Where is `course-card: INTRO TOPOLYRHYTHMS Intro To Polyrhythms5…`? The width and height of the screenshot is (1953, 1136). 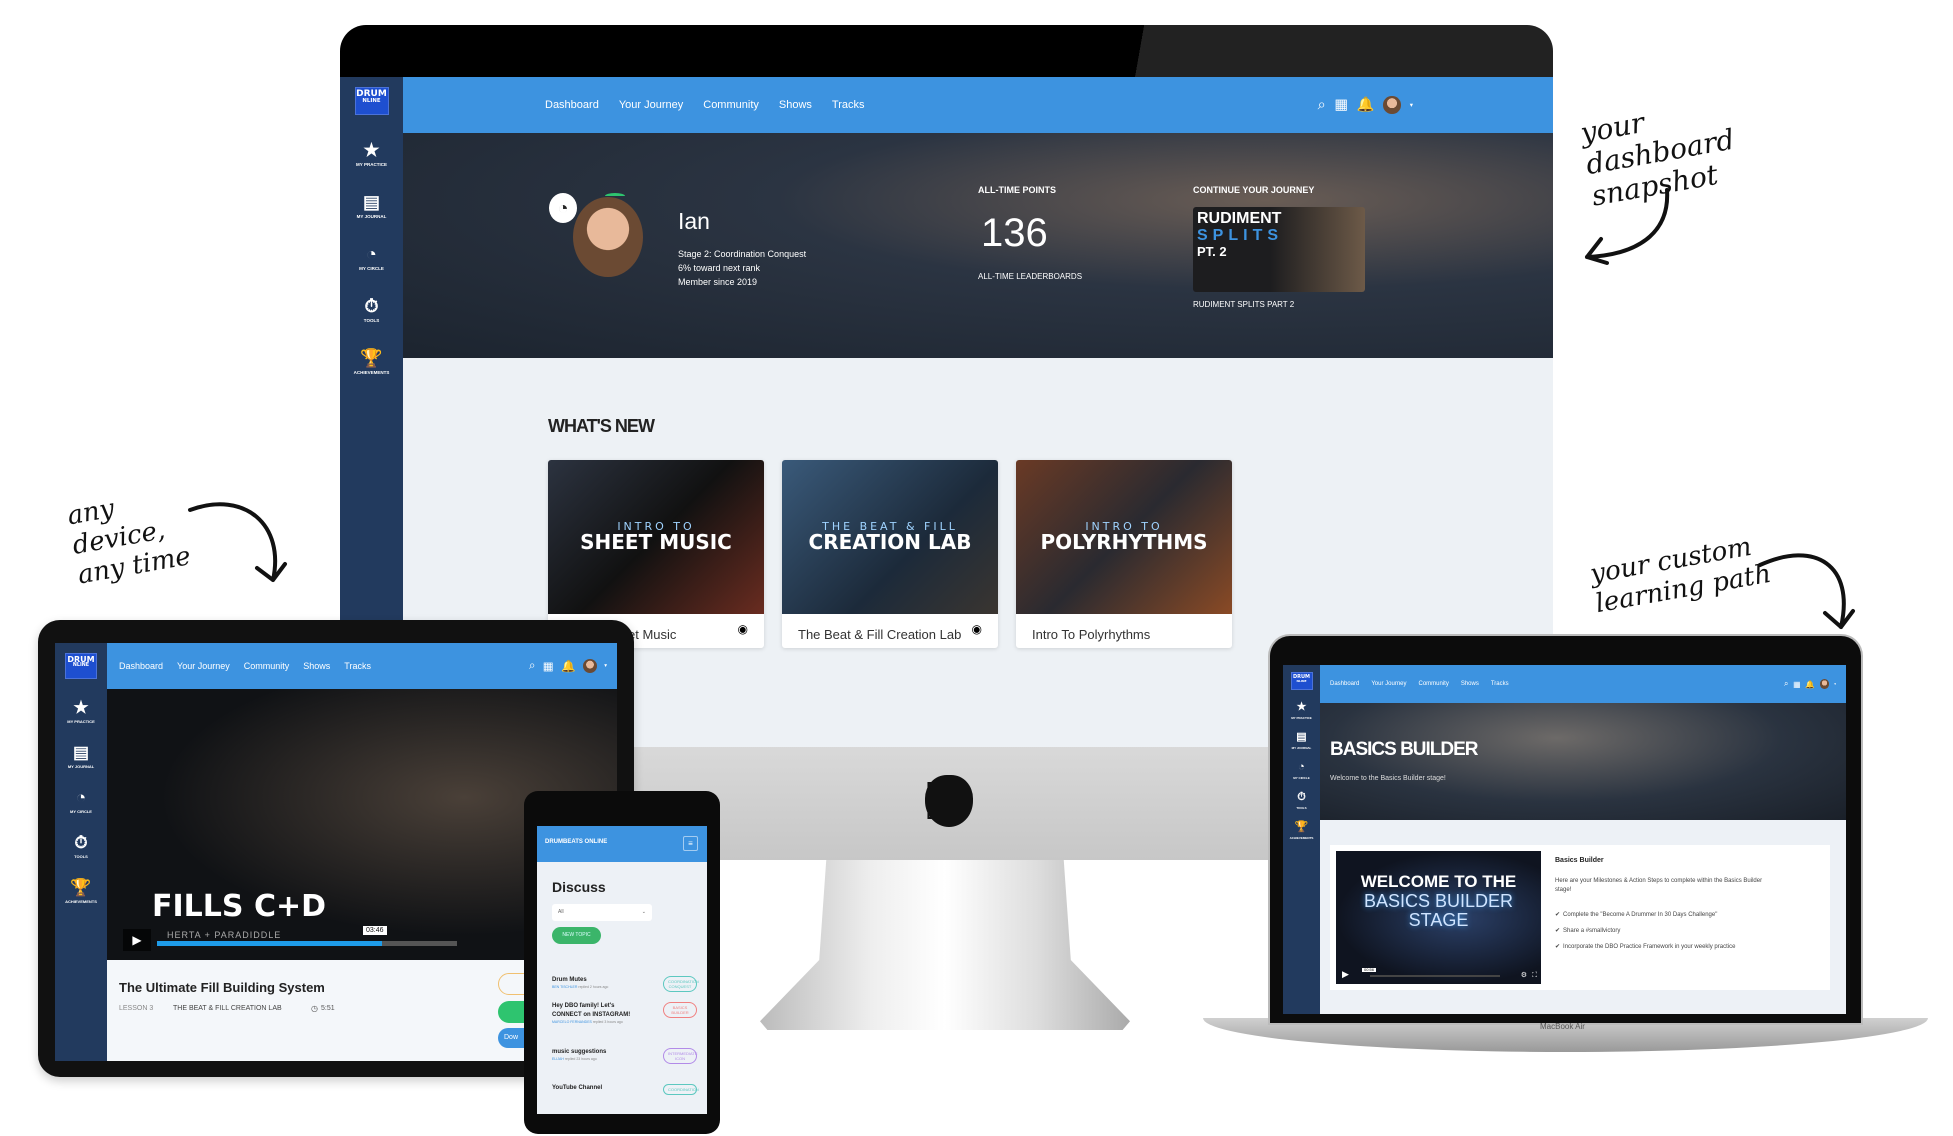
course-card: INTRO TOPOLYRHYTHMS Intro To Polyrhythms5… is located at coordinates (1124, 554).